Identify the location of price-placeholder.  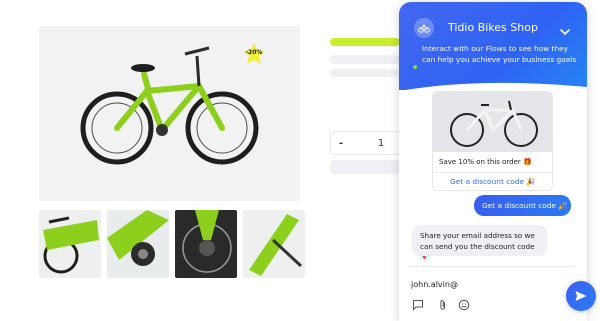
(365, 42).